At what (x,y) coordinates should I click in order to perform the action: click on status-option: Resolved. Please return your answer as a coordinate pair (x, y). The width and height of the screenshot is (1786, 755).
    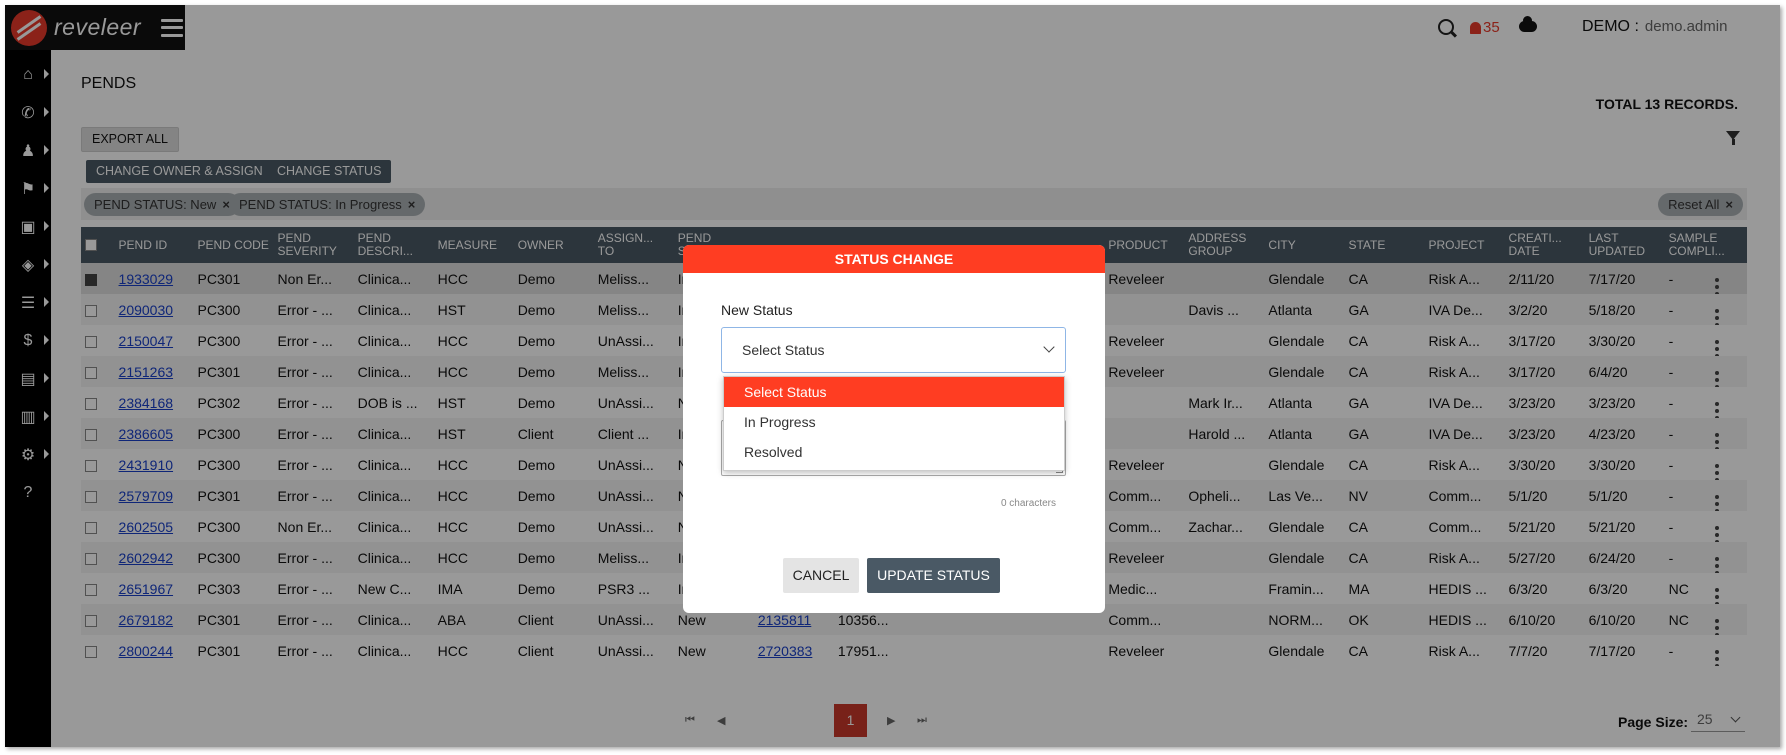
    Looking at the image, I should click on (894, 452).